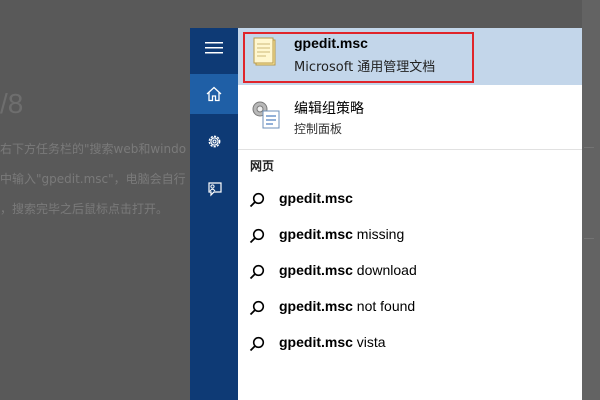 The width and height of the screenshot is (600, 400). I want to click on feedback-button, so click(214, 189).